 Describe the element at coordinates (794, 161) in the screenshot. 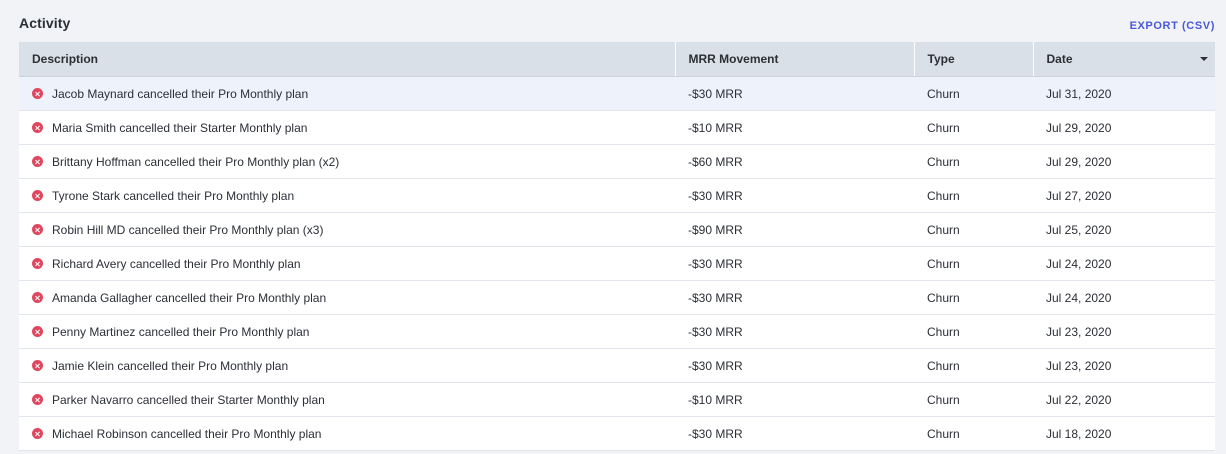

I see `cell-mrr-movement: -$60 MRR` at that location.